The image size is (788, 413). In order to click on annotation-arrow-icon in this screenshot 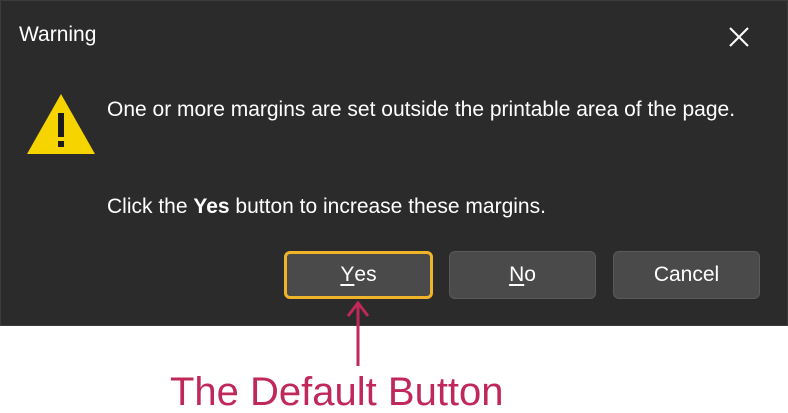, I will do `click(358, 333)`.